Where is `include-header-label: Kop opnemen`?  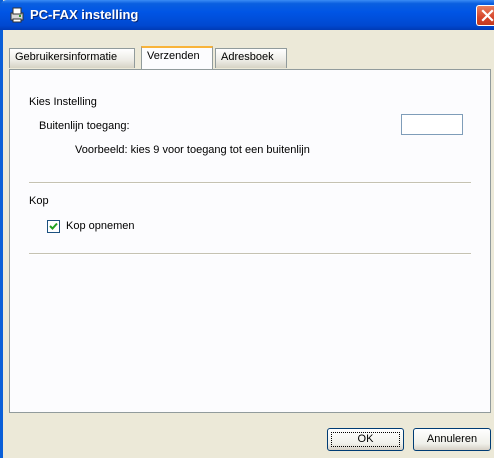
include-header-label: Kop opnemen is located at coordinates (100, 226).